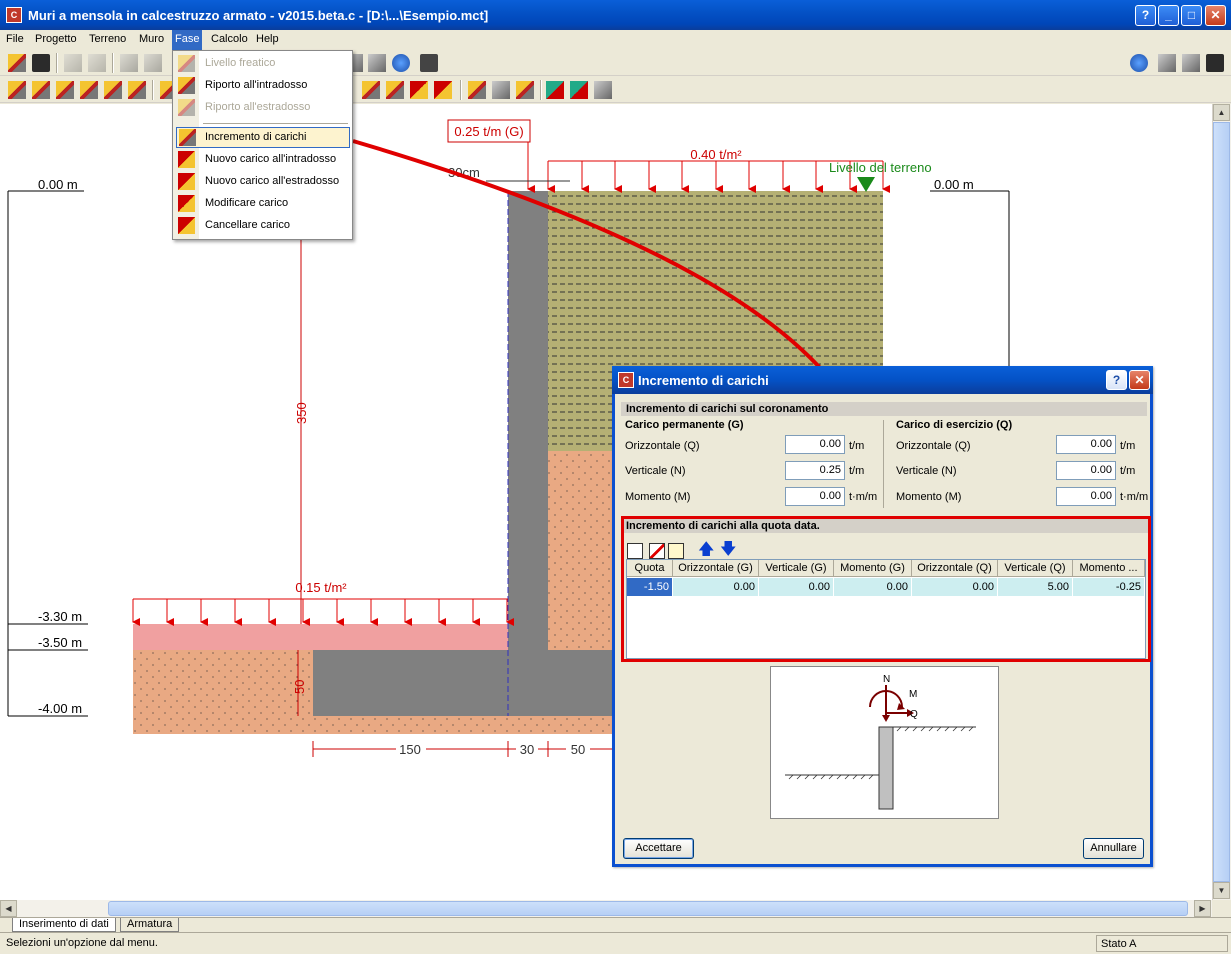 The image size is (1231, 954). Describe the element at coordinates (56, 39) in the screenshot. I see `menu-progetto: Progetto` at that location.